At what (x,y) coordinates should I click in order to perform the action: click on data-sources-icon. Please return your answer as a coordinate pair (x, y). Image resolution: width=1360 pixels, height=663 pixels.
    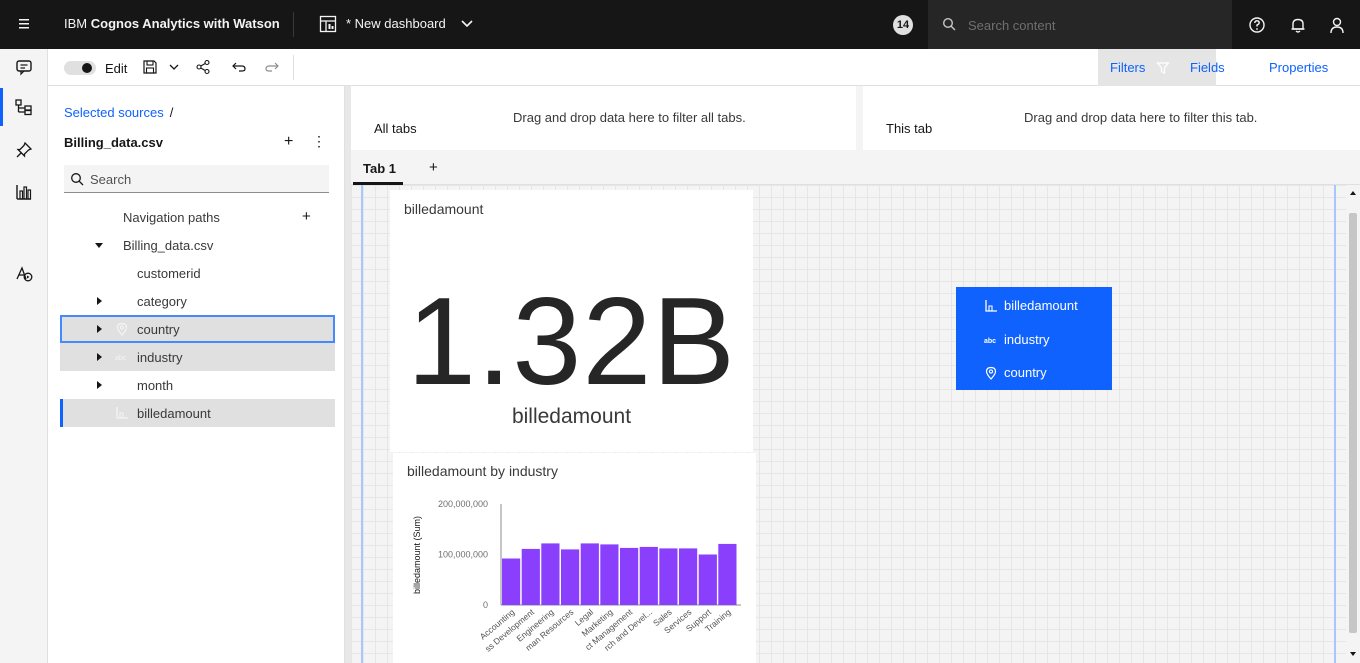
    Looking at the image, I should click on (24, 107).